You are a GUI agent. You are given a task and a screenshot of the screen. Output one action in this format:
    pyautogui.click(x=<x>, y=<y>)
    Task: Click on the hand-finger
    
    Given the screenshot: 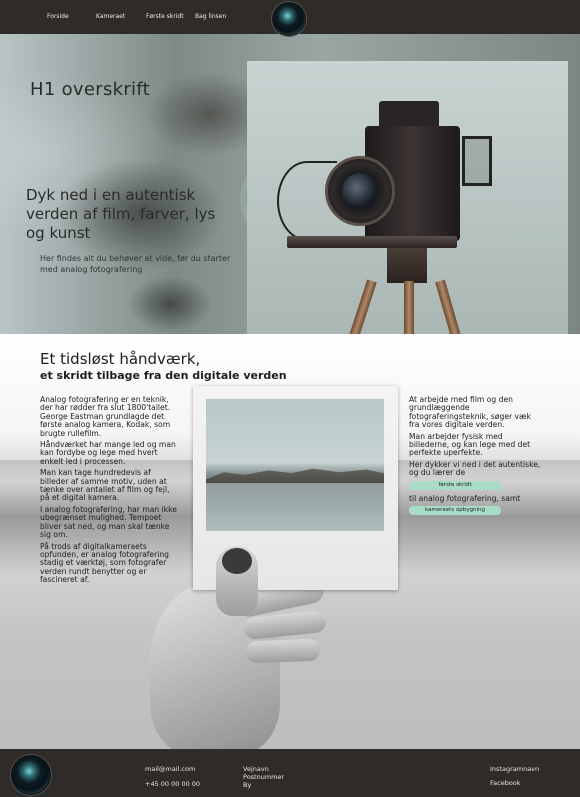 What is the action you would take?
    pyautogui.click(x=283, y=651)
    